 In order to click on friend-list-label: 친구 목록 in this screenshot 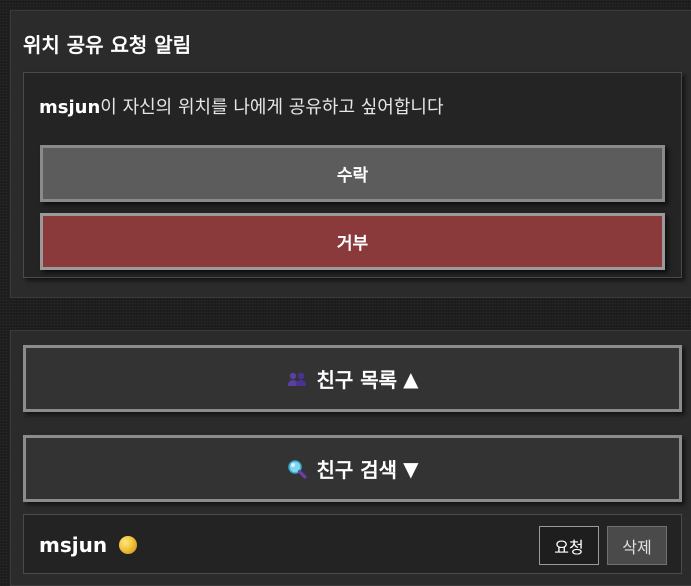, I will do `click(357, 380)`.